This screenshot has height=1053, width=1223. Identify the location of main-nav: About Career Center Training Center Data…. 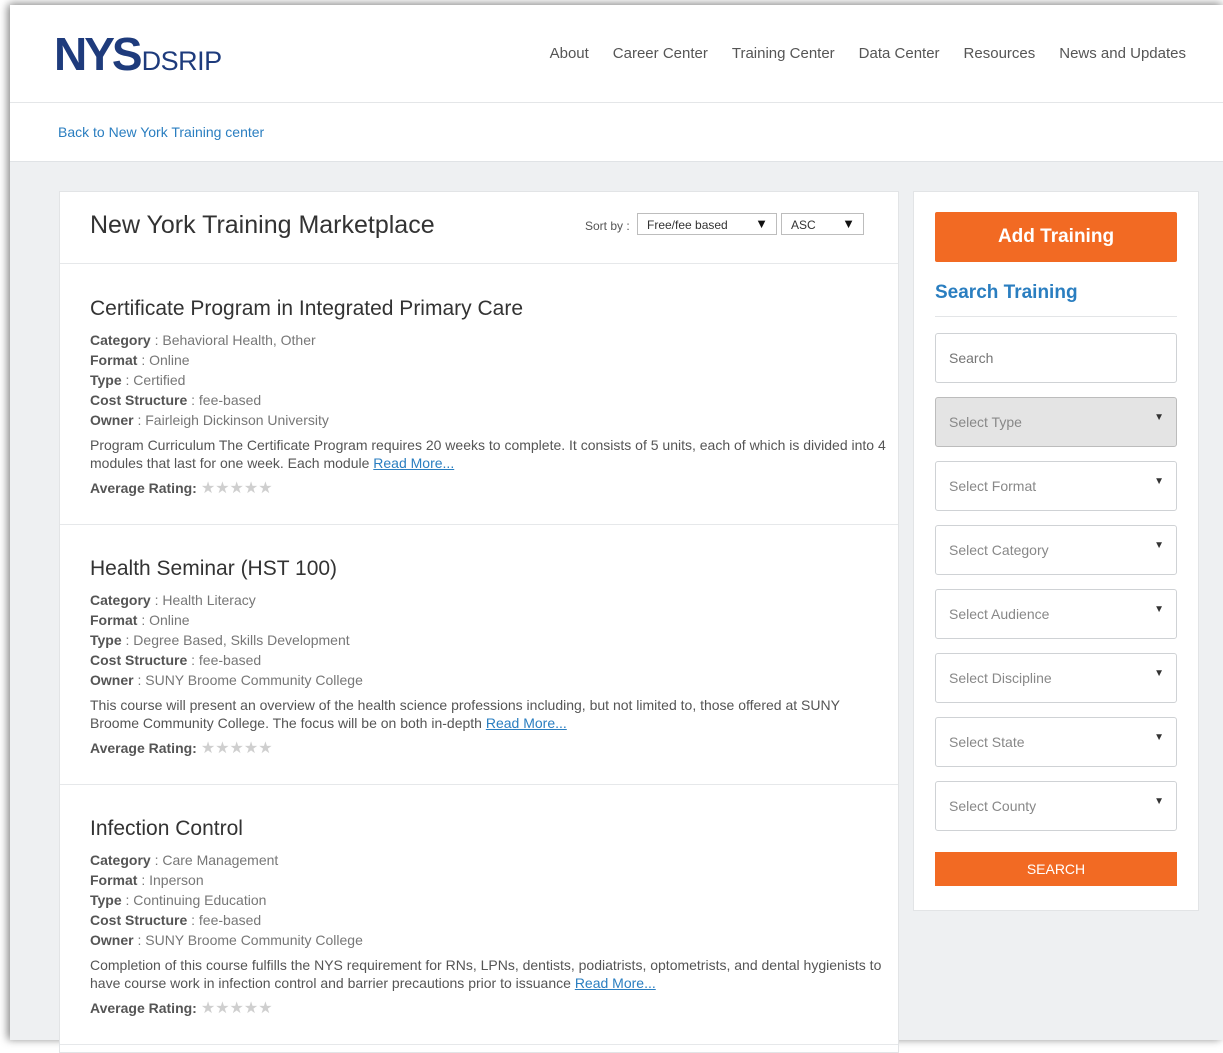
(868, 53).